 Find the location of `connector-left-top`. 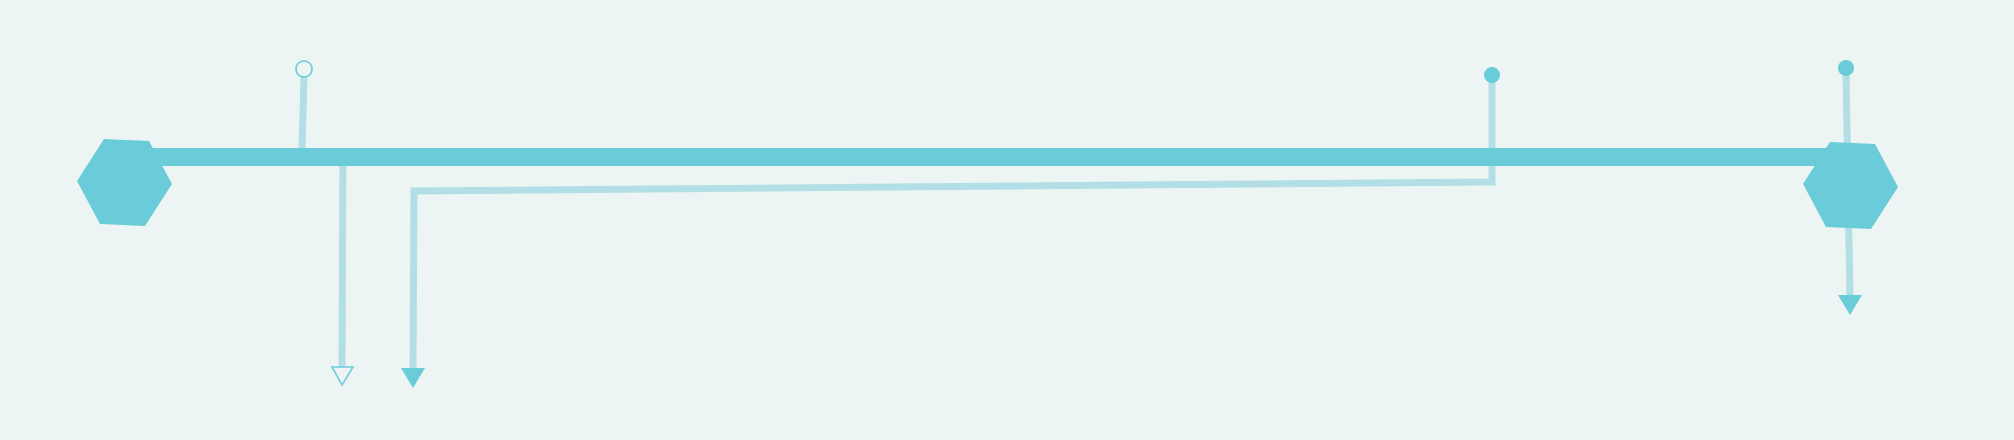

connector-left-top is located at coordinates (303, 113).